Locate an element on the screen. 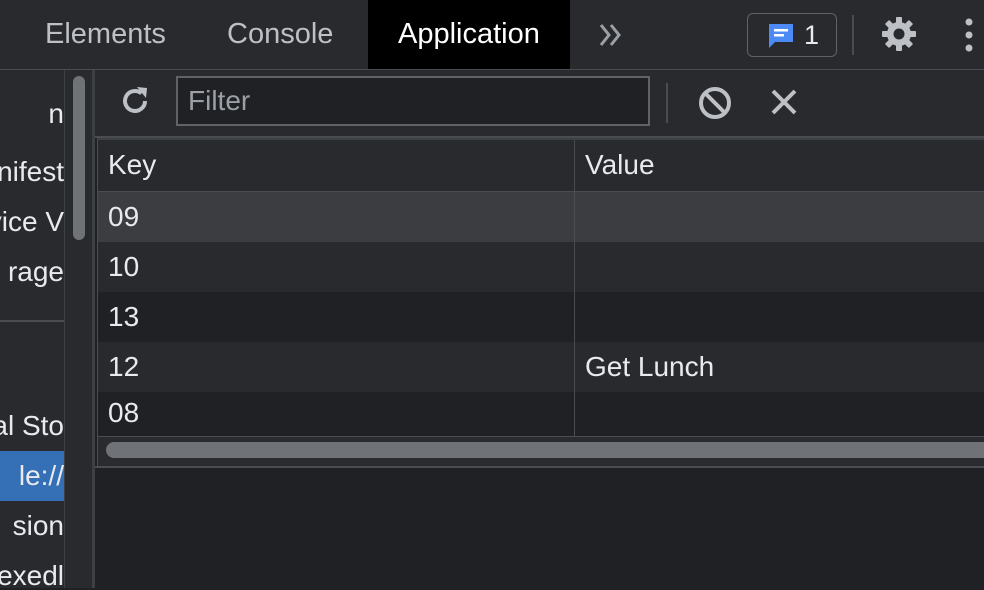 Image resolution: width=984 pixels, height=590 pixels. devtools-tabbar: Elements Console Application 1 is located at coordinates (492, 35).